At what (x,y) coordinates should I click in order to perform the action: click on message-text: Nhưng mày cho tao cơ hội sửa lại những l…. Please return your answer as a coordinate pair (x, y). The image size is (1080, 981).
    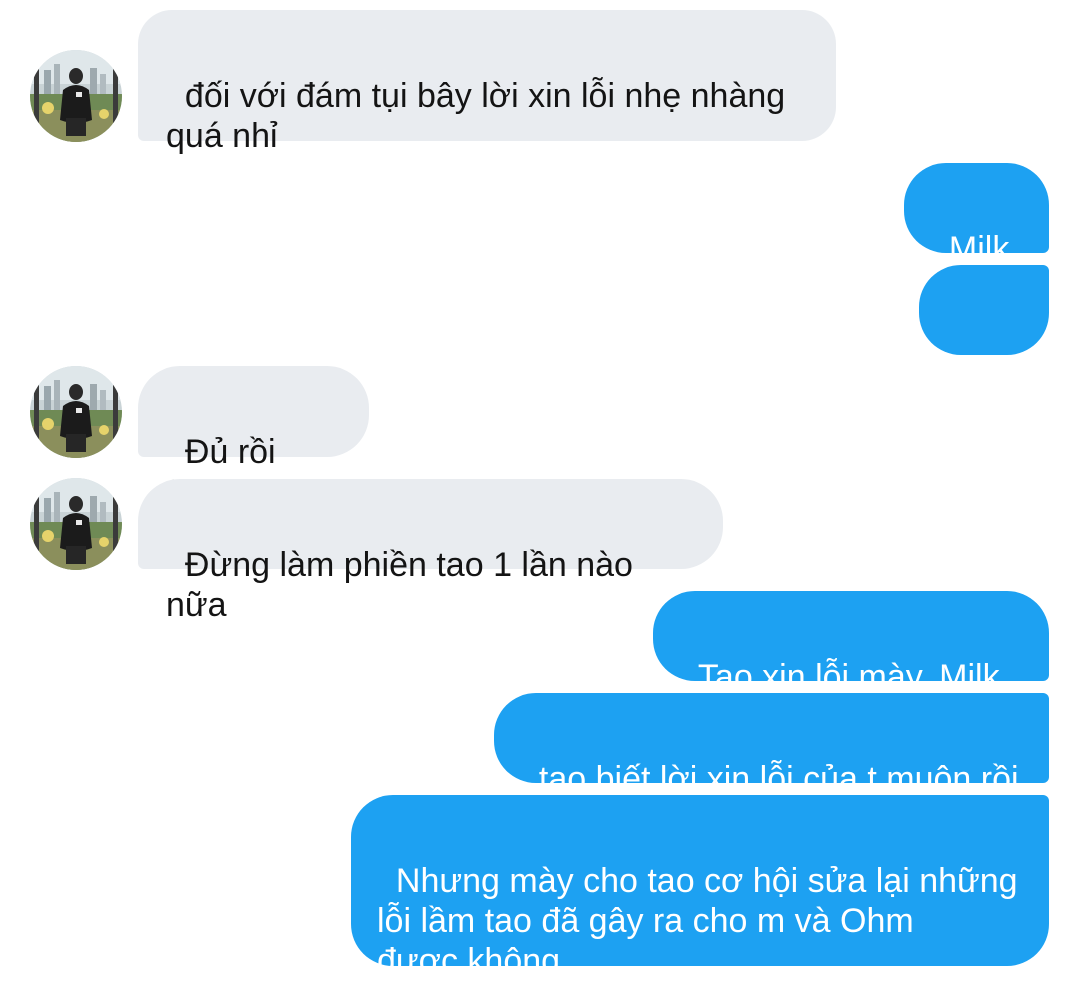
    Looking at the image, I should click on (697, 921).